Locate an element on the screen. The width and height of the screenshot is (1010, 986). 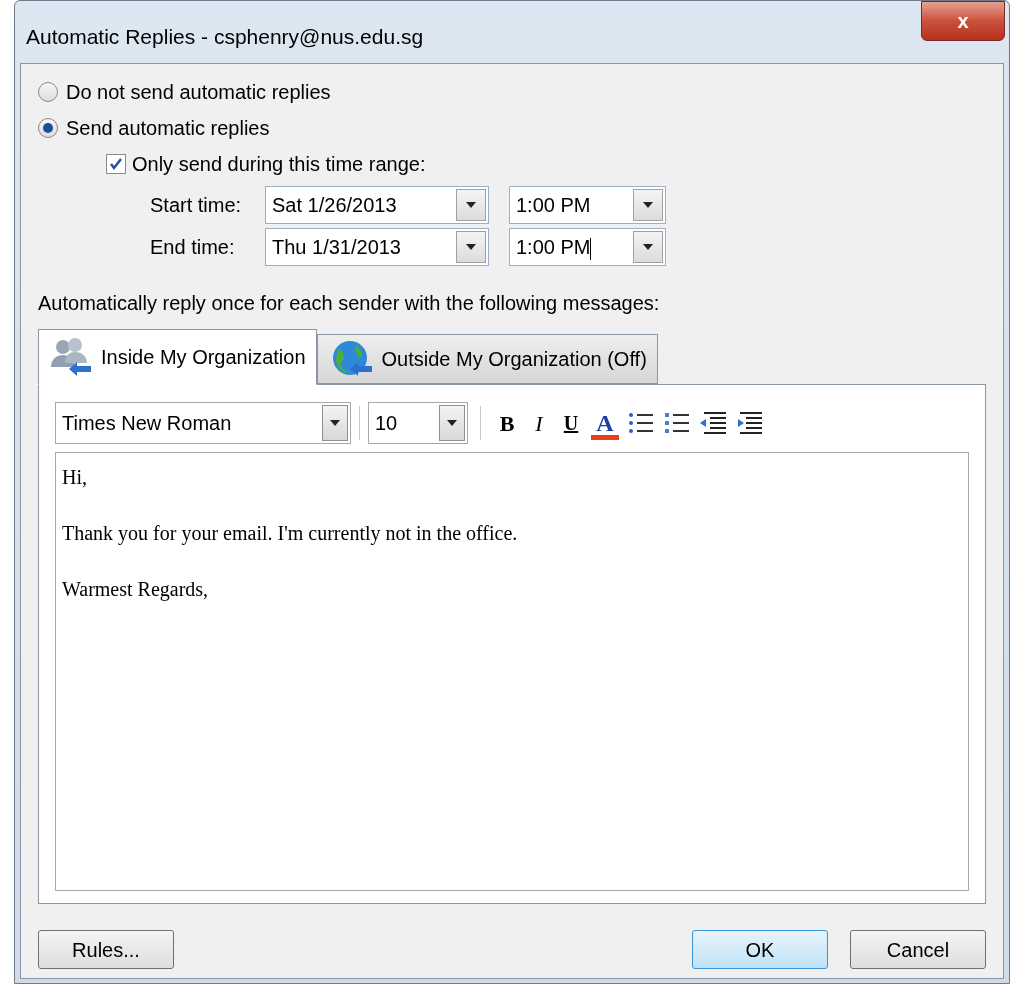
italic-button: I is located at coordinates (539, 423).